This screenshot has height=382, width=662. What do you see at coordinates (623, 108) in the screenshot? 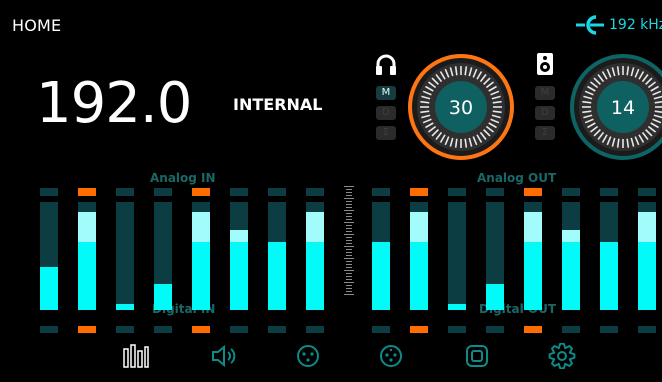
I see `speaker-volume-value: 14` at bounding box center [623, 108].